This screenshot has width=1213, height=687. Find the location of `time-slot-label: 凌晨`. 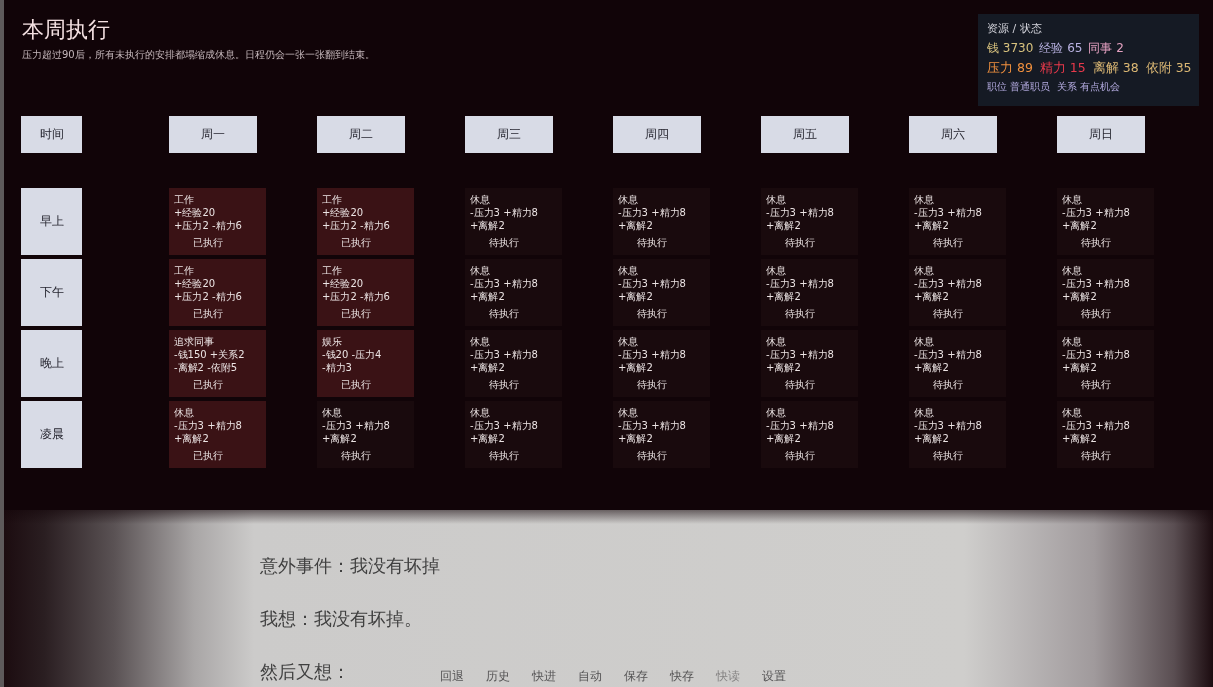

time-slot-label: 凌晨 is located at coordinates (51, 434).